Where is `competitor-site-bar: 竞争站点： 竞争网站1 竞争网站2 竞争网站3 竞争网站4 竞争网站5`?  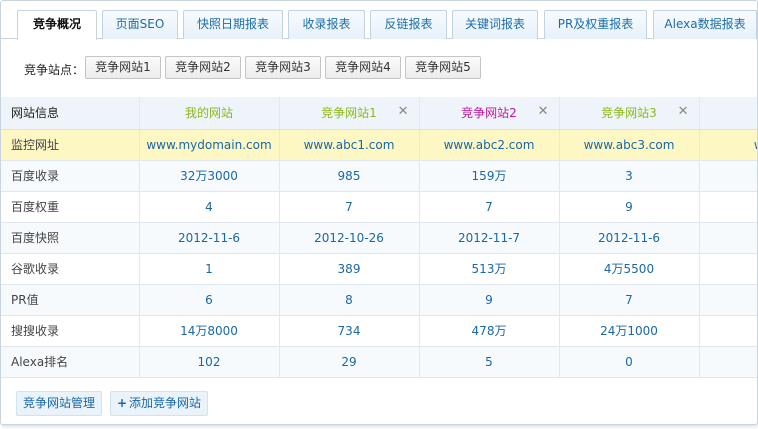 competitor-site-bar: 竞争站点： 竞争网站1 竞争网站2 竞争网站3 竞争网站4 竞争网站5 is located at coordinates (379, 68).